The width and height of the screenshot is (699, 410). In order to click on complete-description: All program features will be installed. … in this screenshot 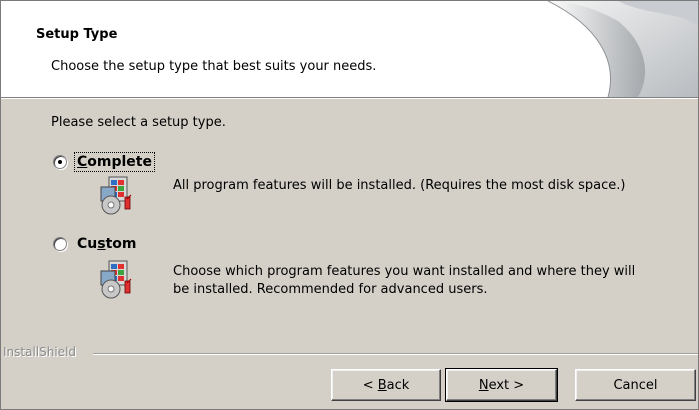, I will do `click(399, 185)`.